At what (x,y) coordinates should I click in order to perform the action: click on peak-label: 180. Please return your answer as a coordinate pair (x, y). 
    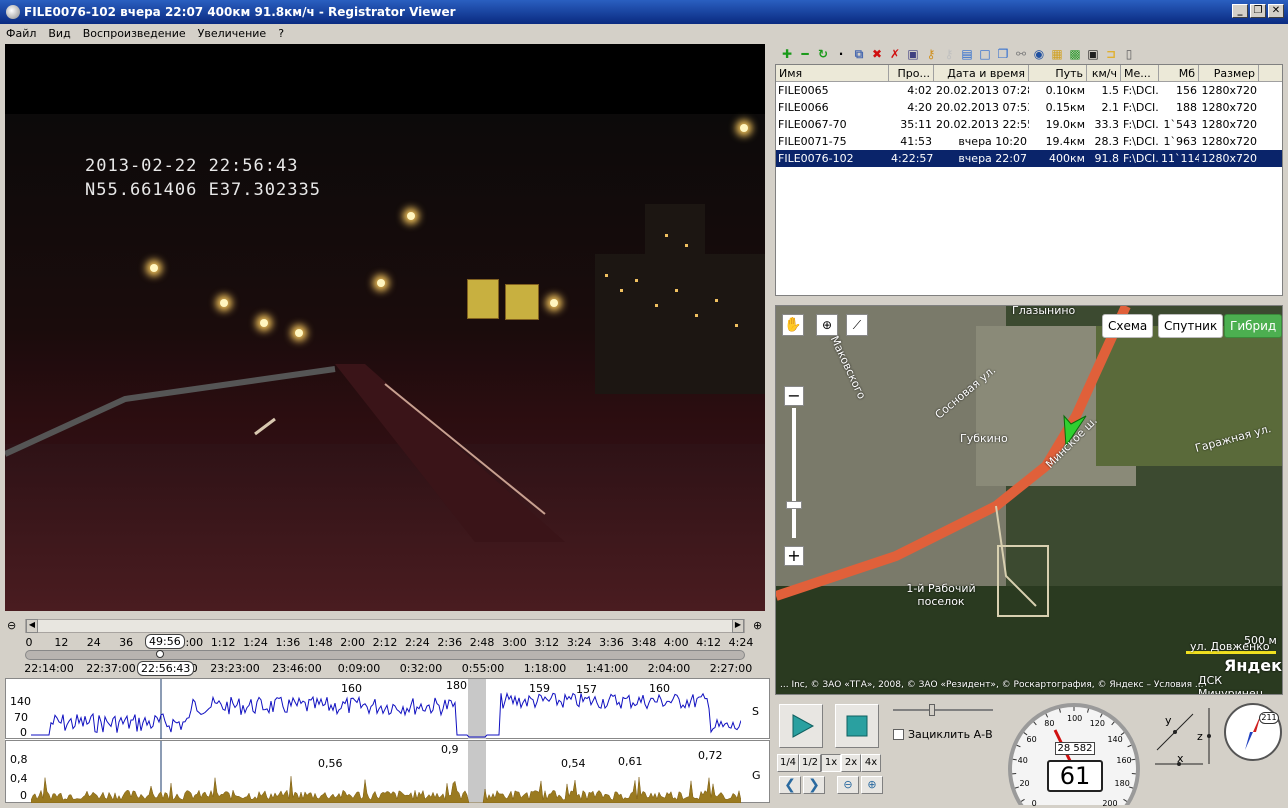
    Looking at the image, I should click on (456, 685).